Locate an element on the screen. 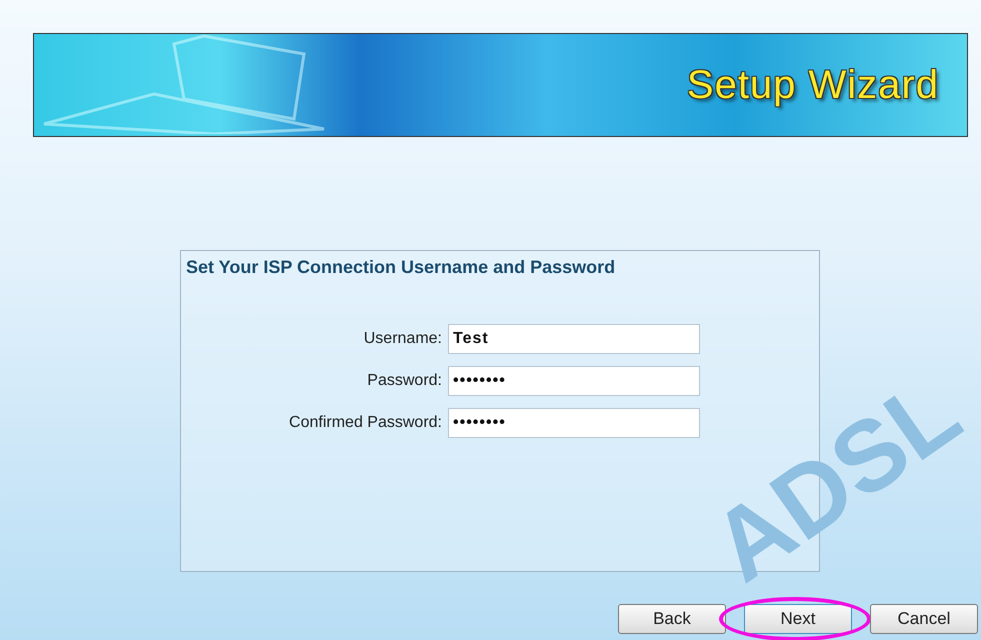 The width and height of the screenshot is (981, 640). field-label: Username: is located at coordinates (403, 339).